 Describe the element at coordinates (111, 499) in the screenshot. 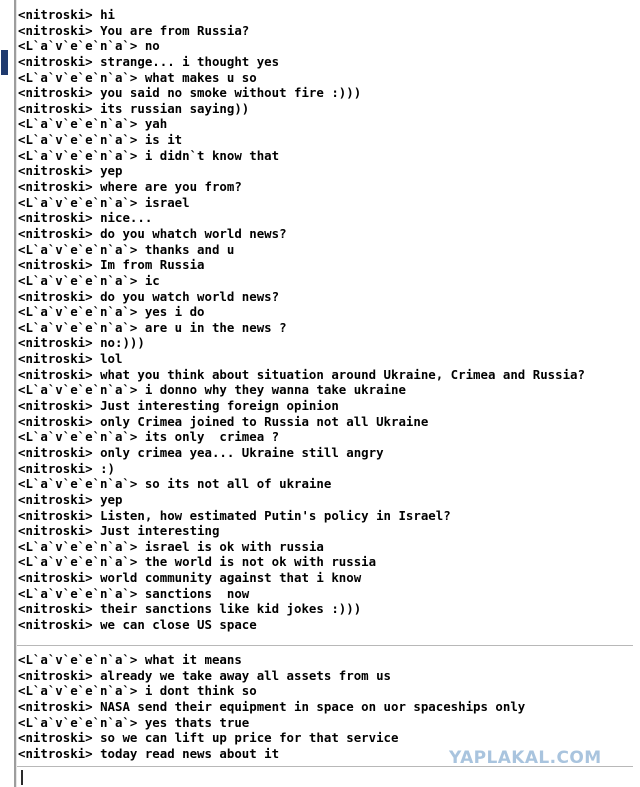

I see `message-text: yep` at that location.